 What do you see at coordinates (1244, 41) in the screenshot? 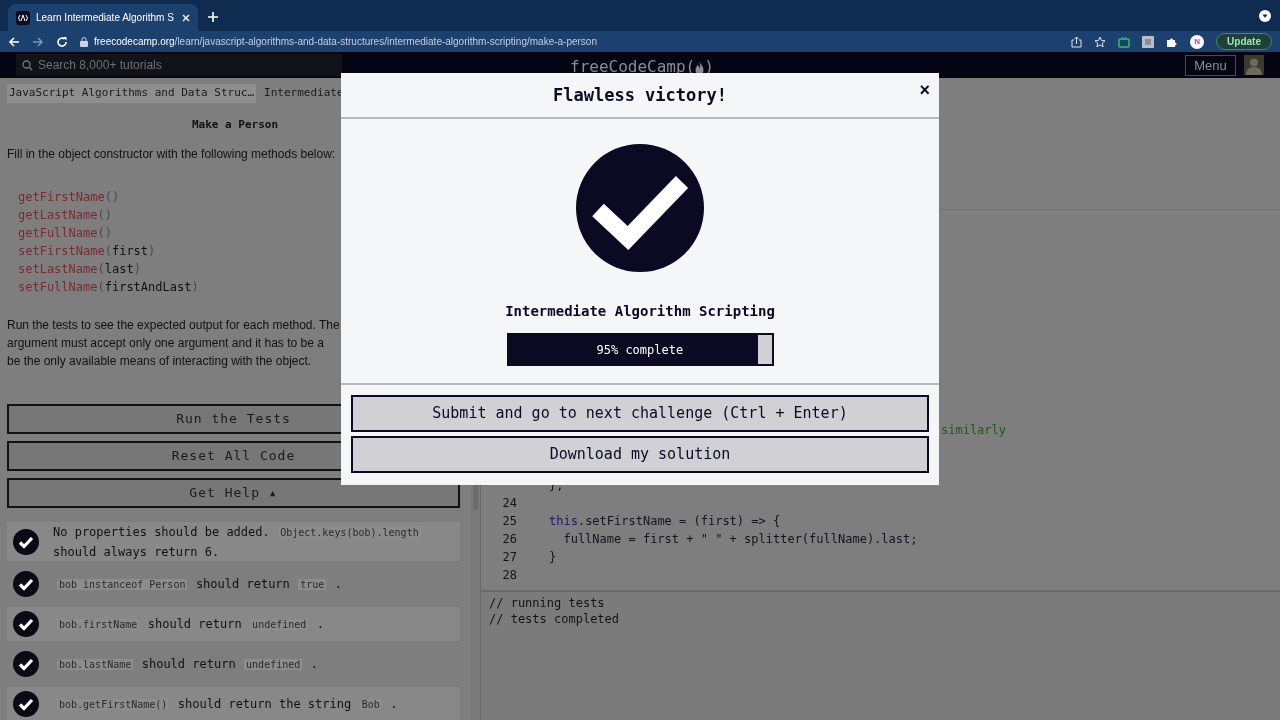
I see `update-button: Update` at bounding box center [1244, 41].